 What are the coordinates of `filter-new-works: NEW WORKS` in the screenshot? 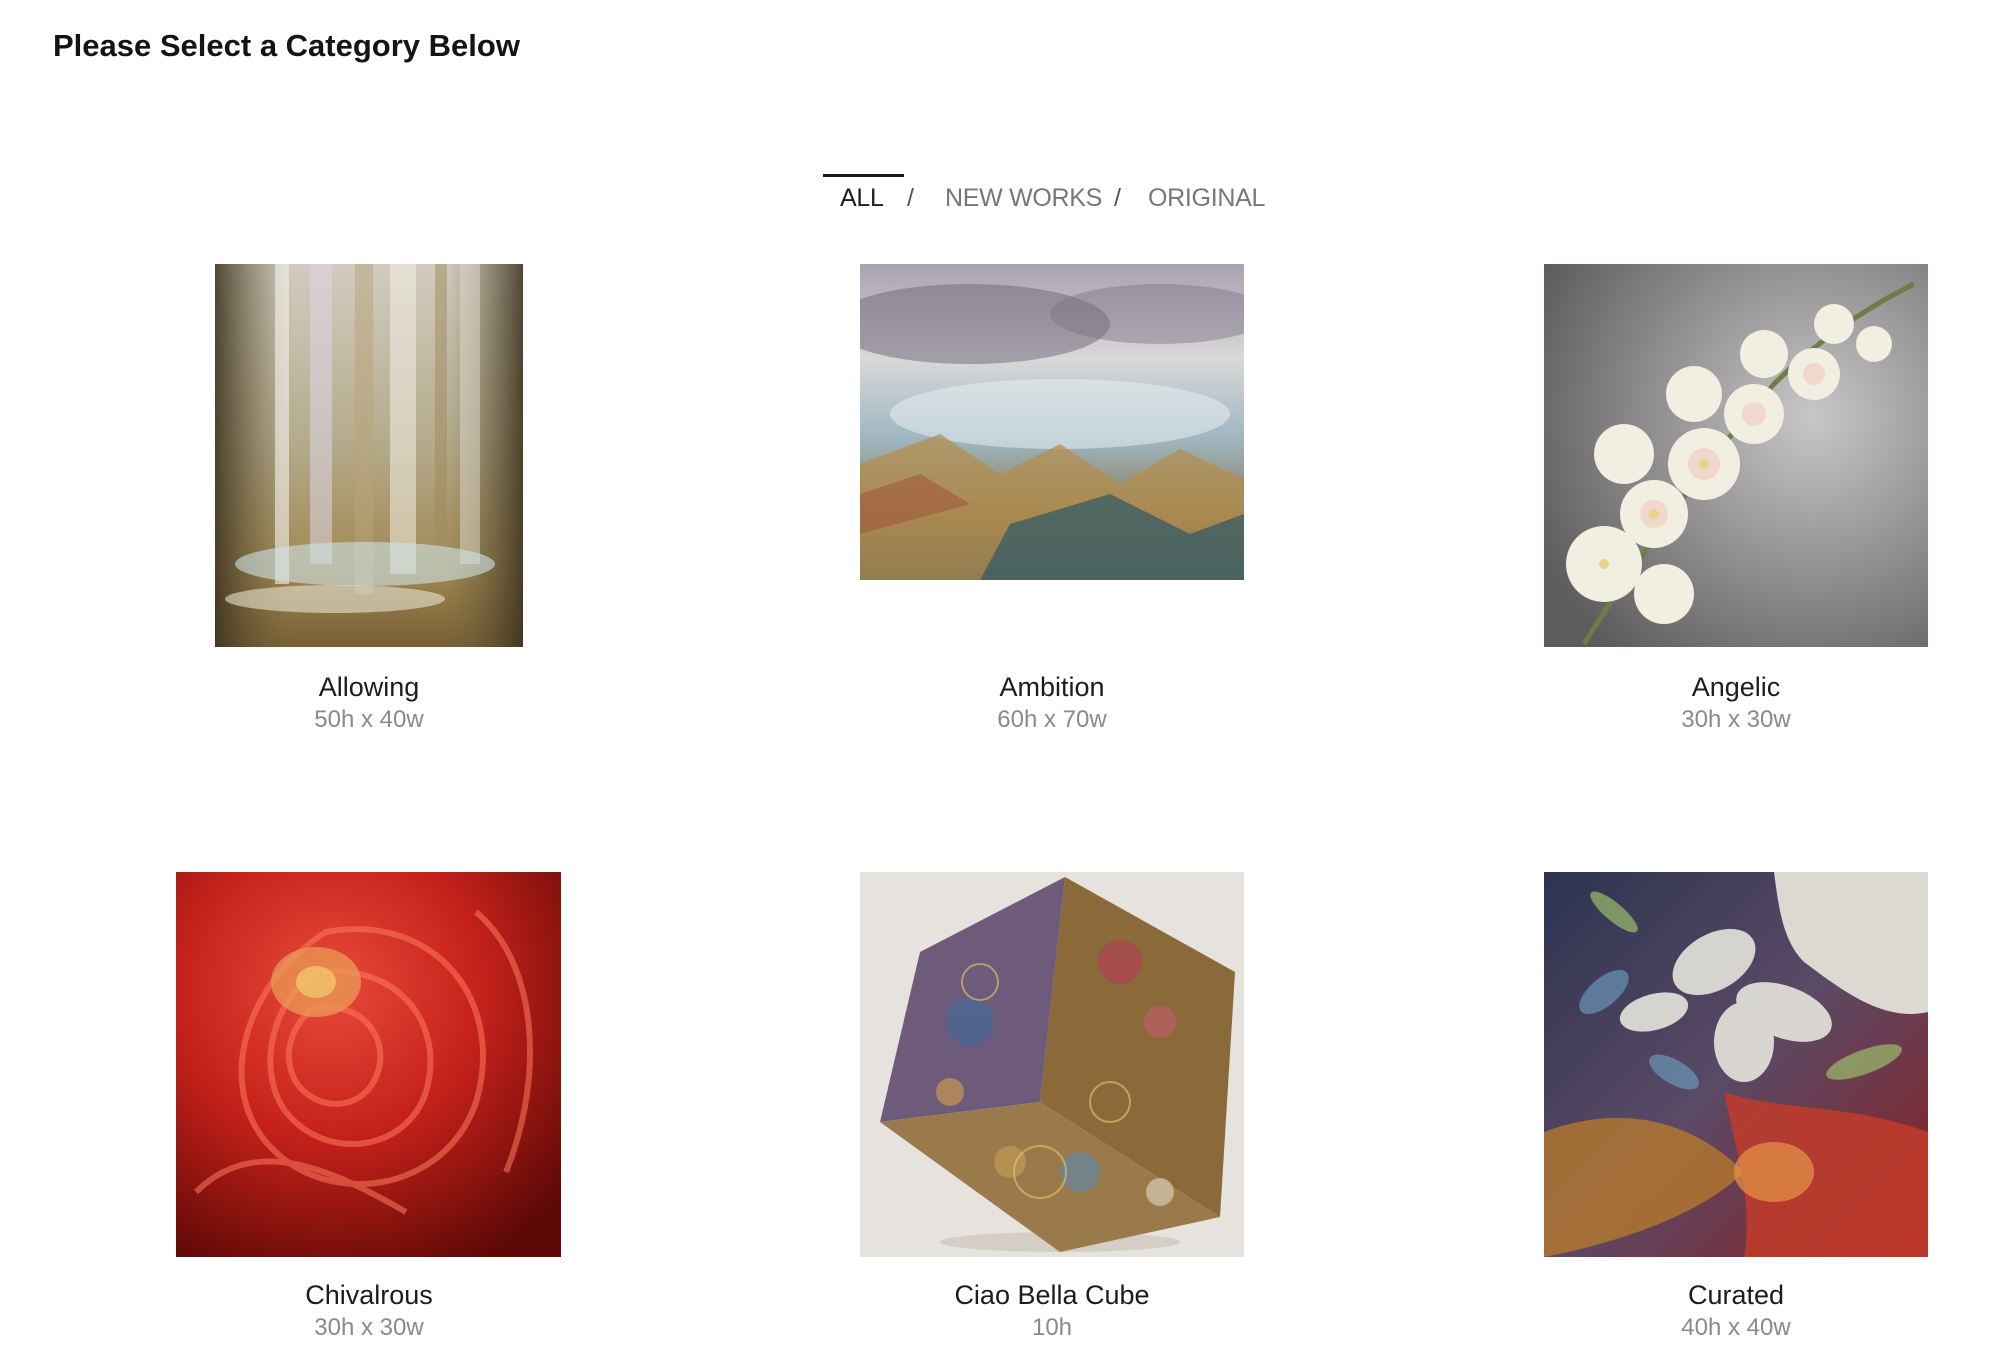 It's located at (1023, 198).